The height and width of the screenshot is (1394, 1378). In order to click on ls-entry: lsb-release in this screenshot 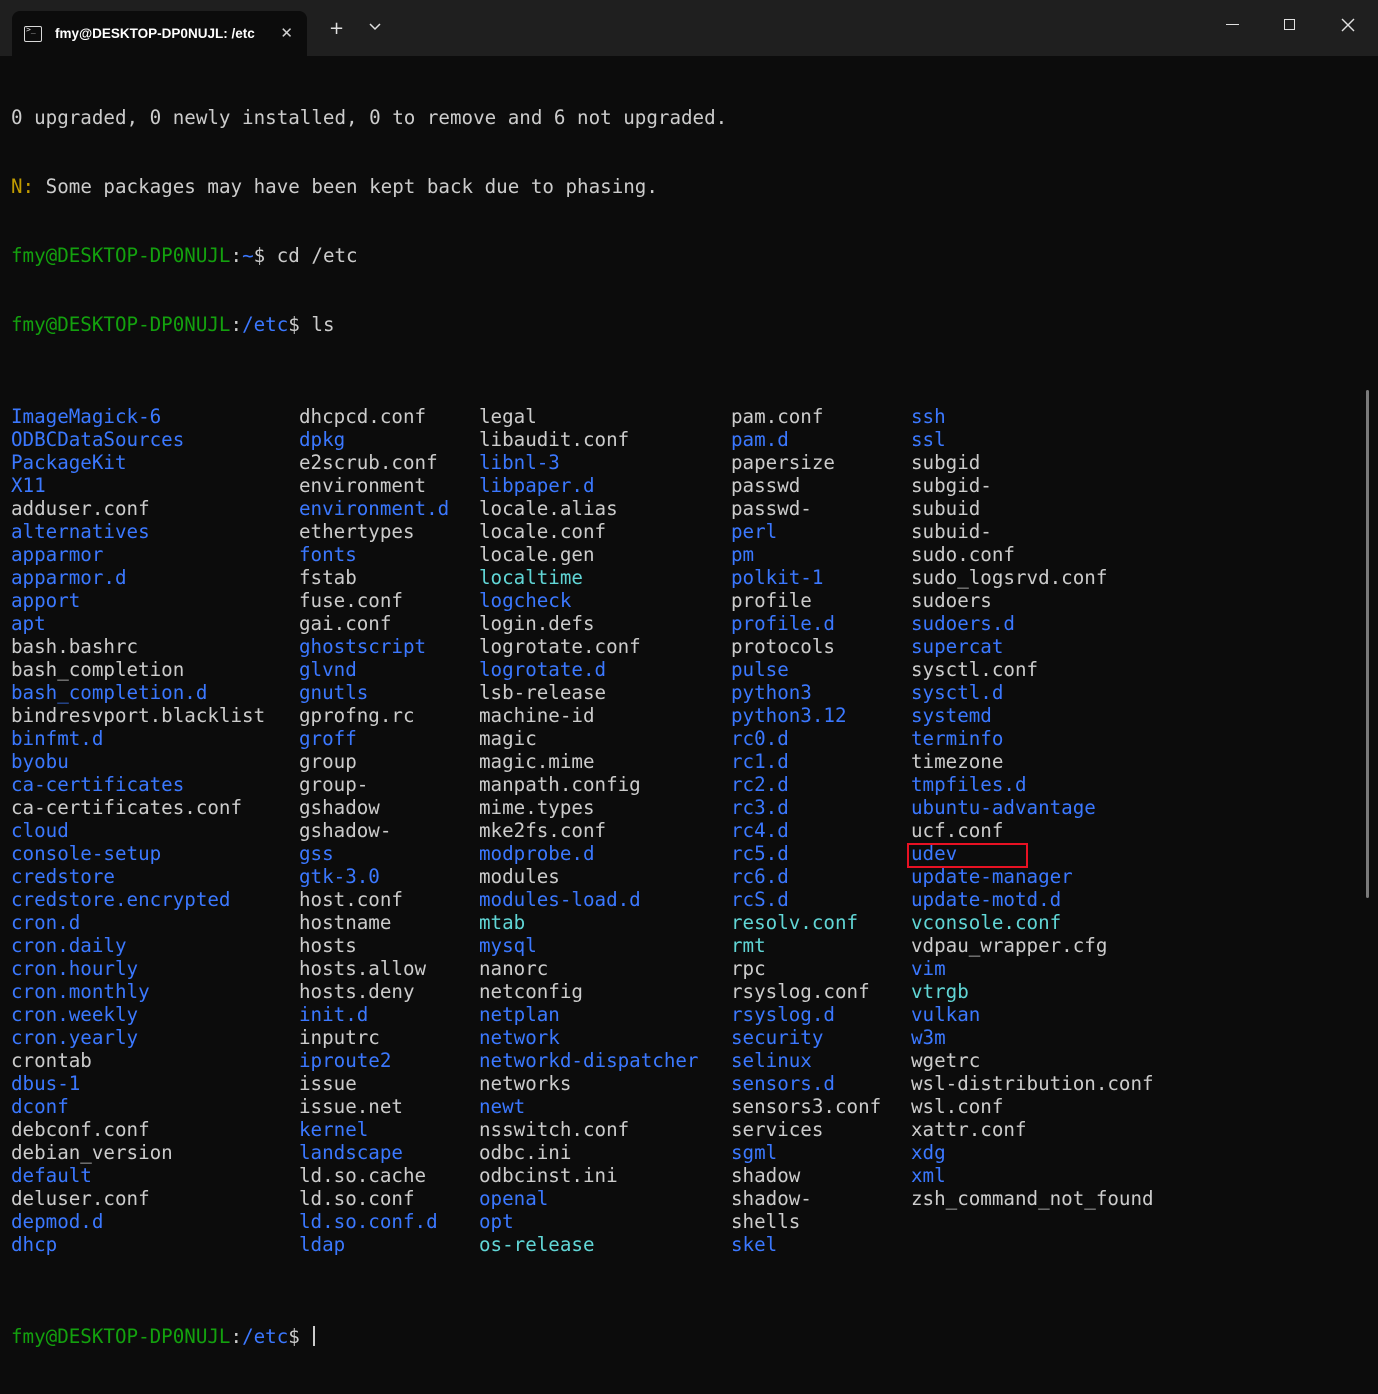, I will do `click(543, 692)`.